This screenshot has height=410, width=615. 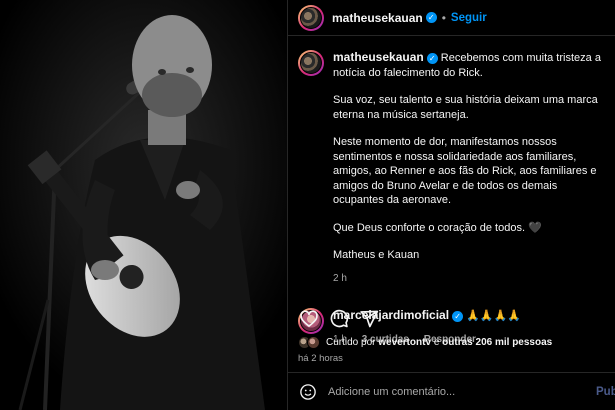 What do you see at coordinates (605, 392) in the screenshot?
I see `publish-button: Publicar` at bounding box center [605, 392].